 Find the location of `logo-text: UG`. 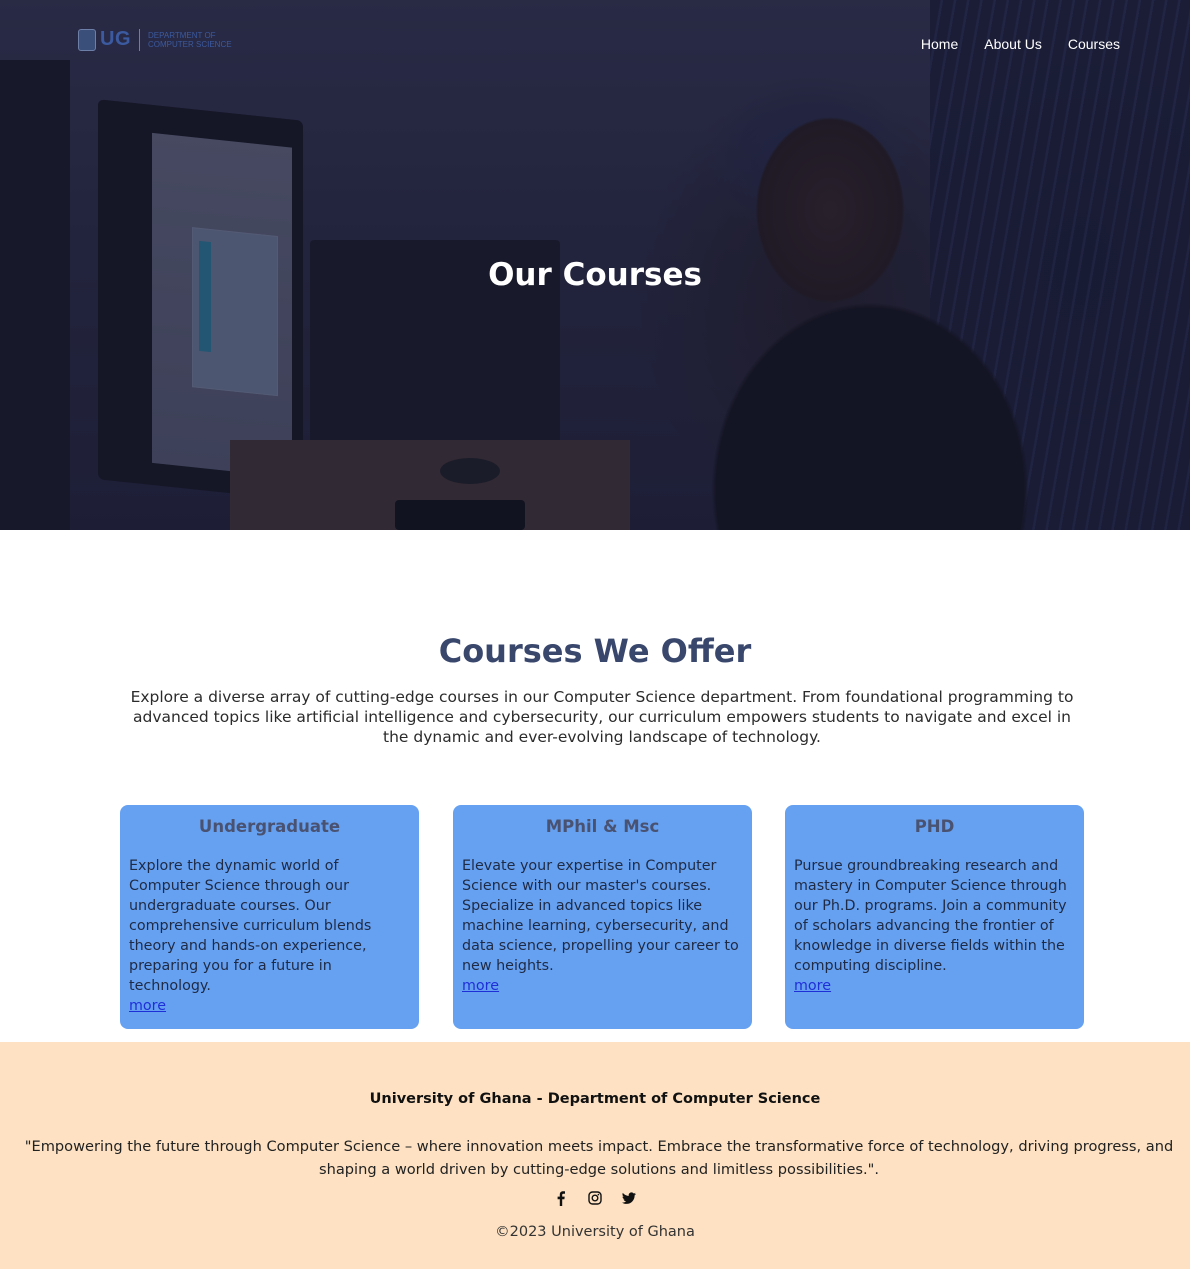

logo-text: UG is located at coordinates (115, 39).